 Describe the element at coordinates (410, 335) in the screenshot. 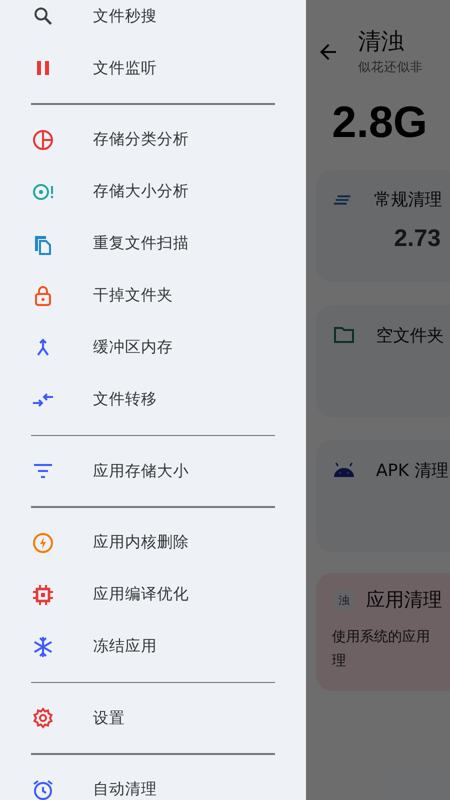

I see `card-title: 空文件夹` at that location.